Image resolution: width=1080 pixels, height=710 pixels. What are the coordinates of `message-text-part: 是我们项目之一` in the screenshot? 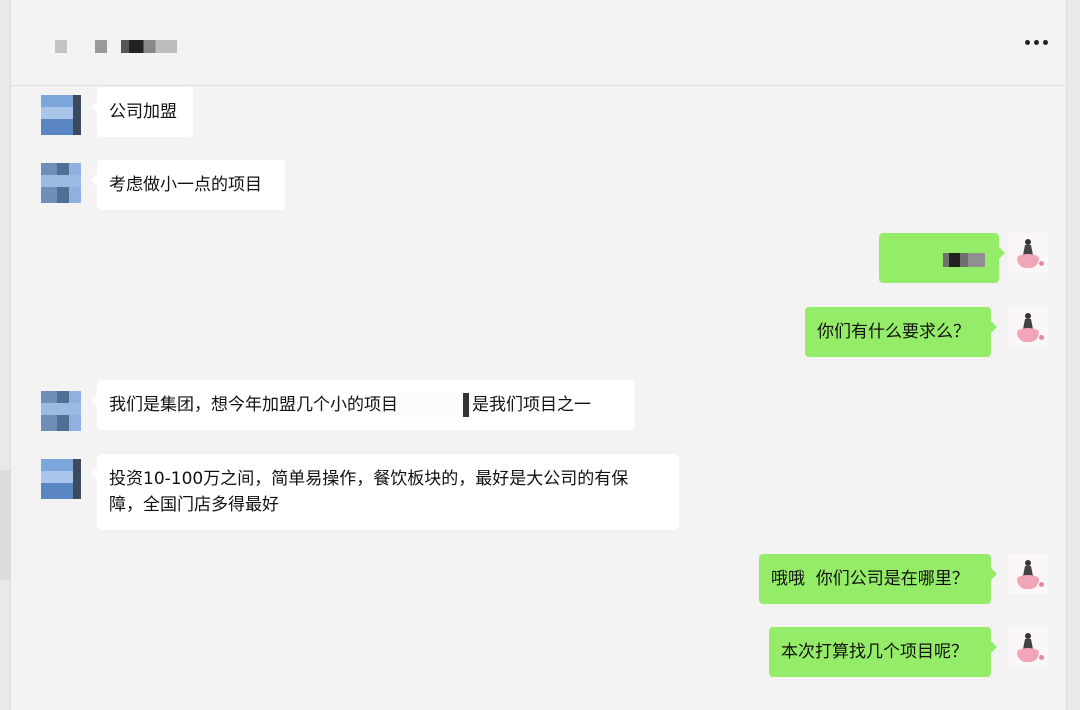 It's located at (531, 405).